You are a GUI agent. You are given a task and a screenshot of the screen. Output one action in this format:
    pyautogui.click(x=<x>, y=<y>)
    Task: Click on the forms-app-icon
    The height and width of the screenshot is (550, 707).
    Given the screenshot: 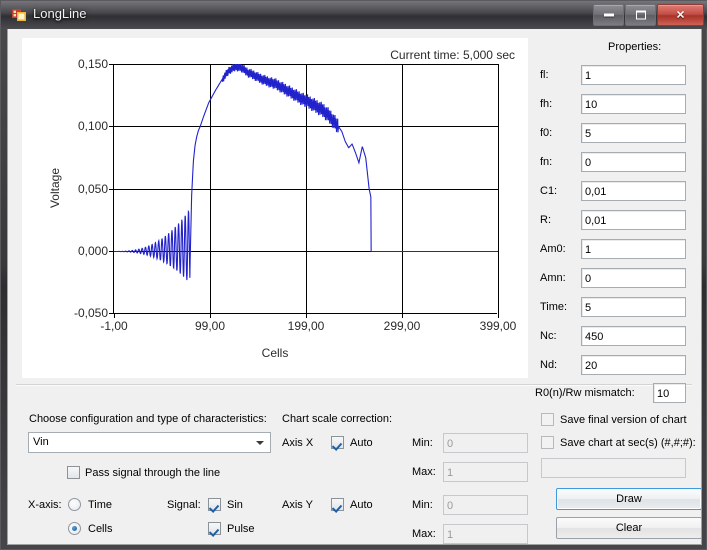 What is the action you would take?
    pyautogui.click(x=19, y=15)
    